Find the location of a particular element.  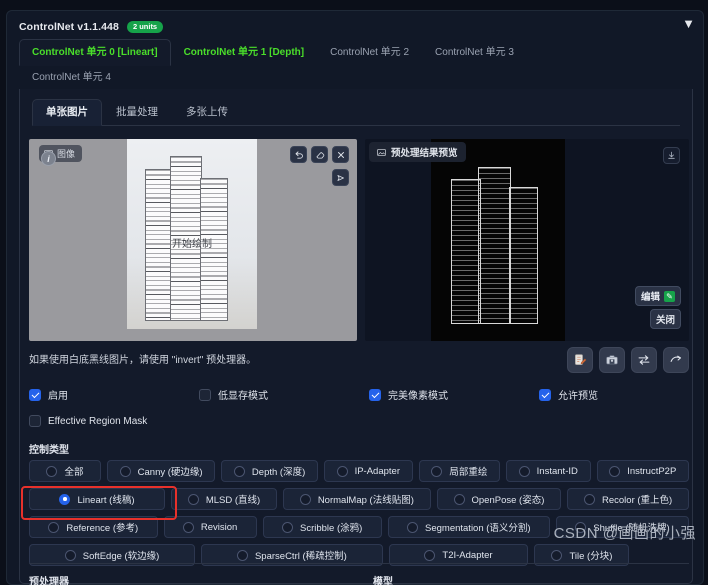

checkbox-allow-preview: 允许预览 is located at coordinates (568, 394).